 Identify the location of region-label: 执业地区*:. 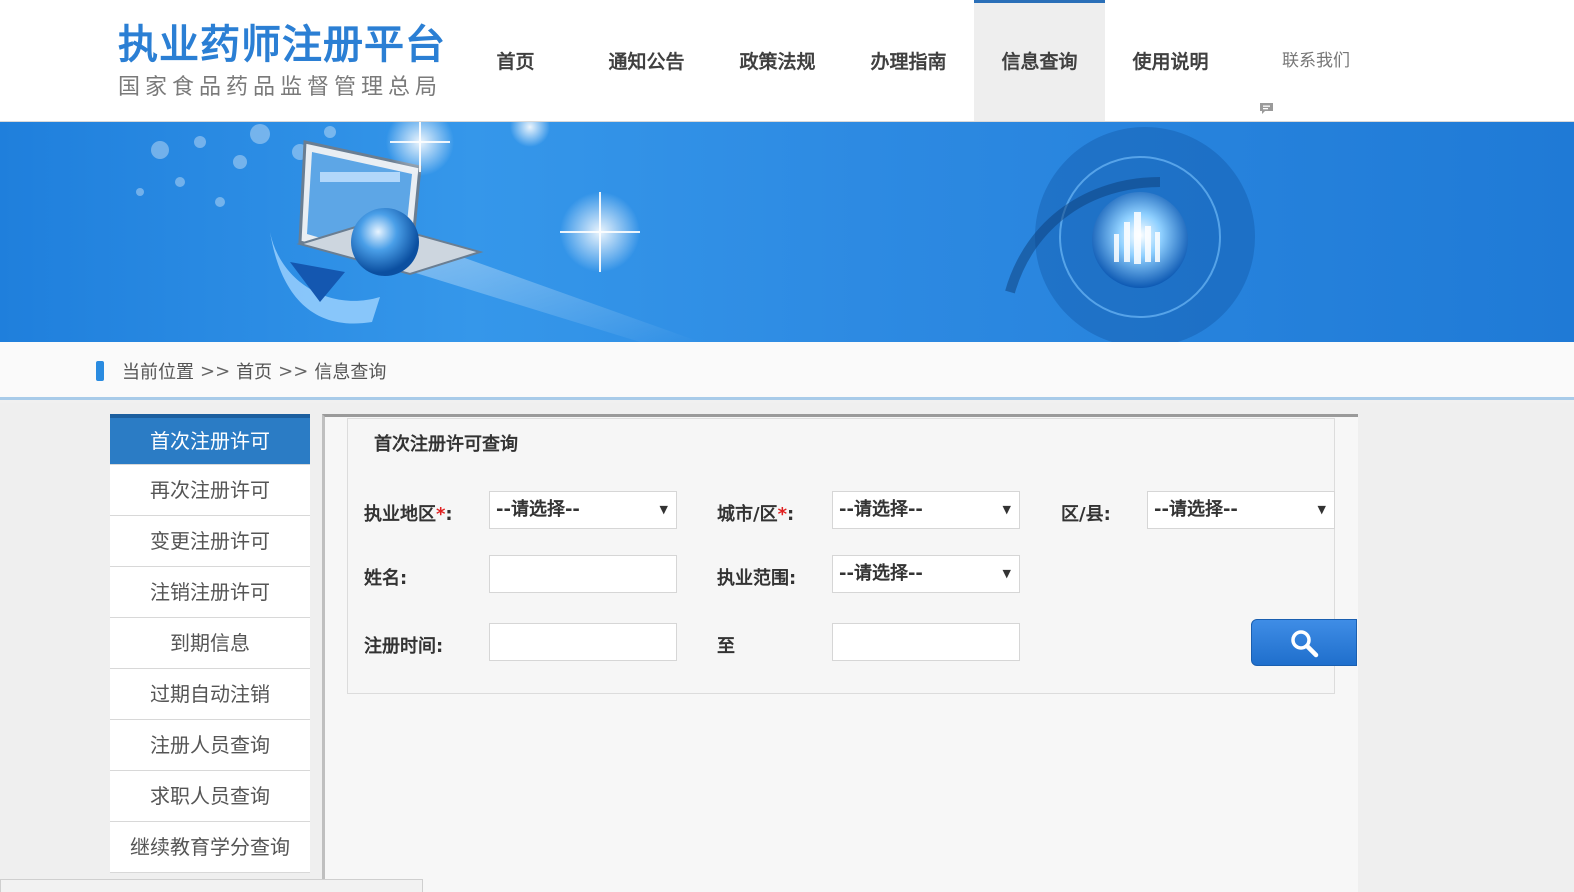
(408, 513).